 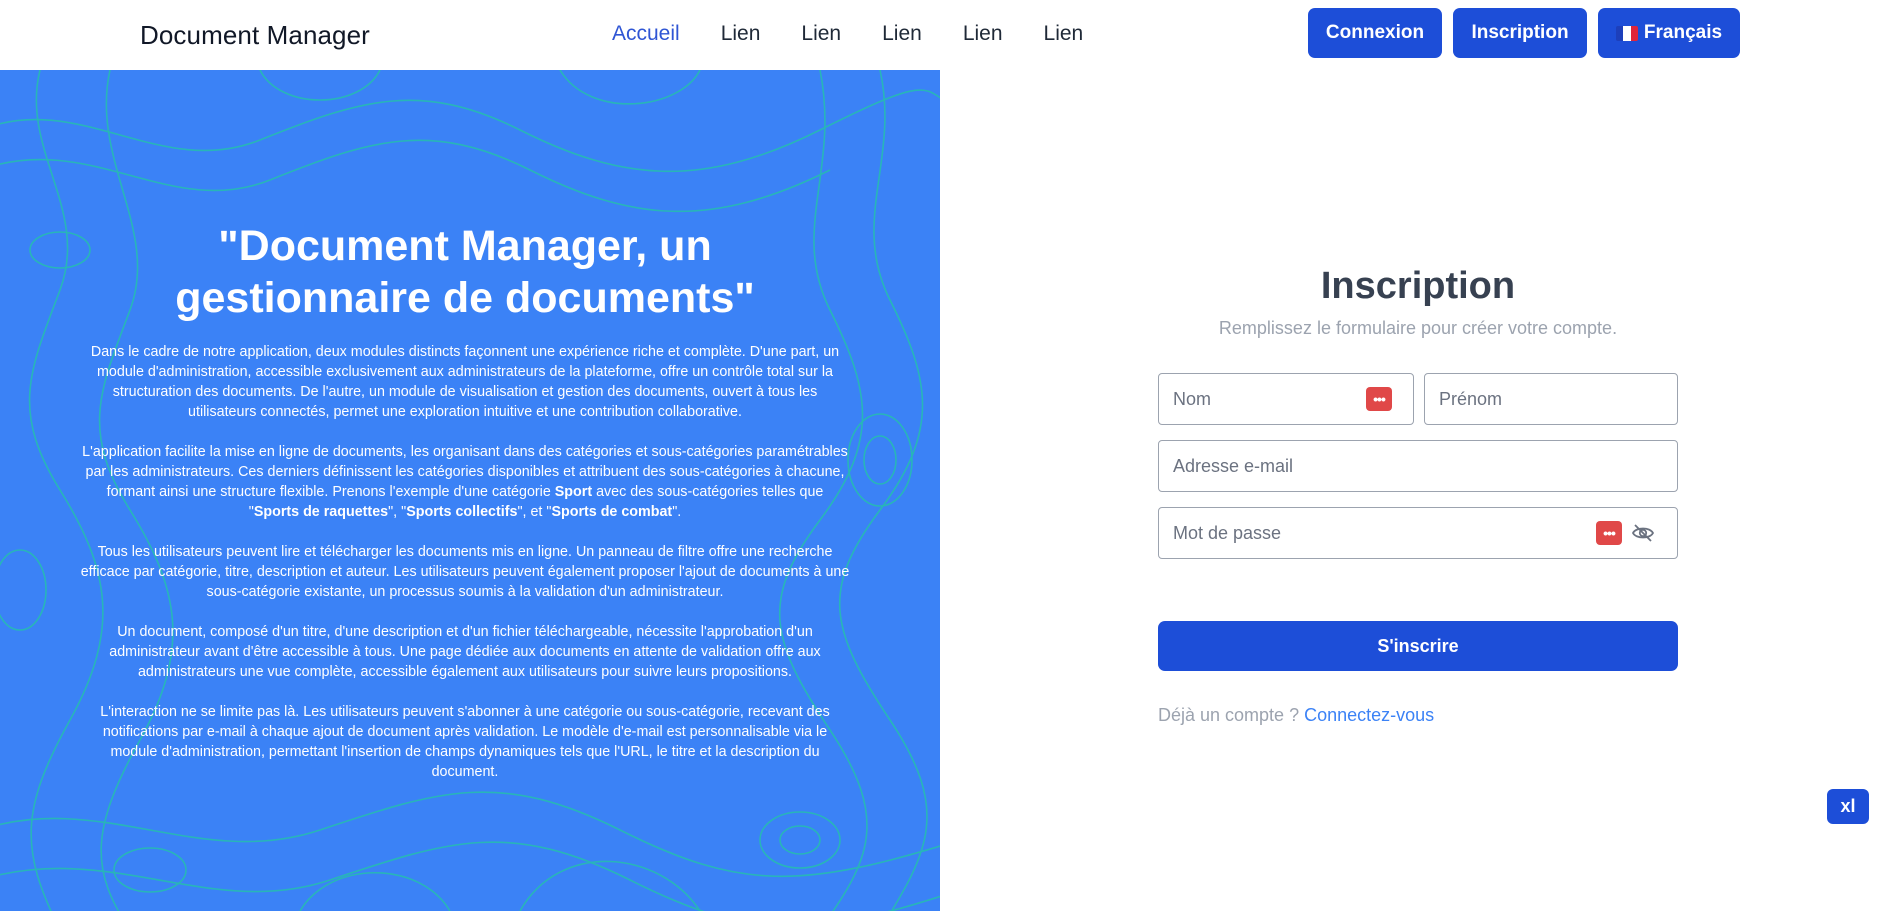 I want to click on login-link: Connectez-vous, so click(x=1369, y=715).